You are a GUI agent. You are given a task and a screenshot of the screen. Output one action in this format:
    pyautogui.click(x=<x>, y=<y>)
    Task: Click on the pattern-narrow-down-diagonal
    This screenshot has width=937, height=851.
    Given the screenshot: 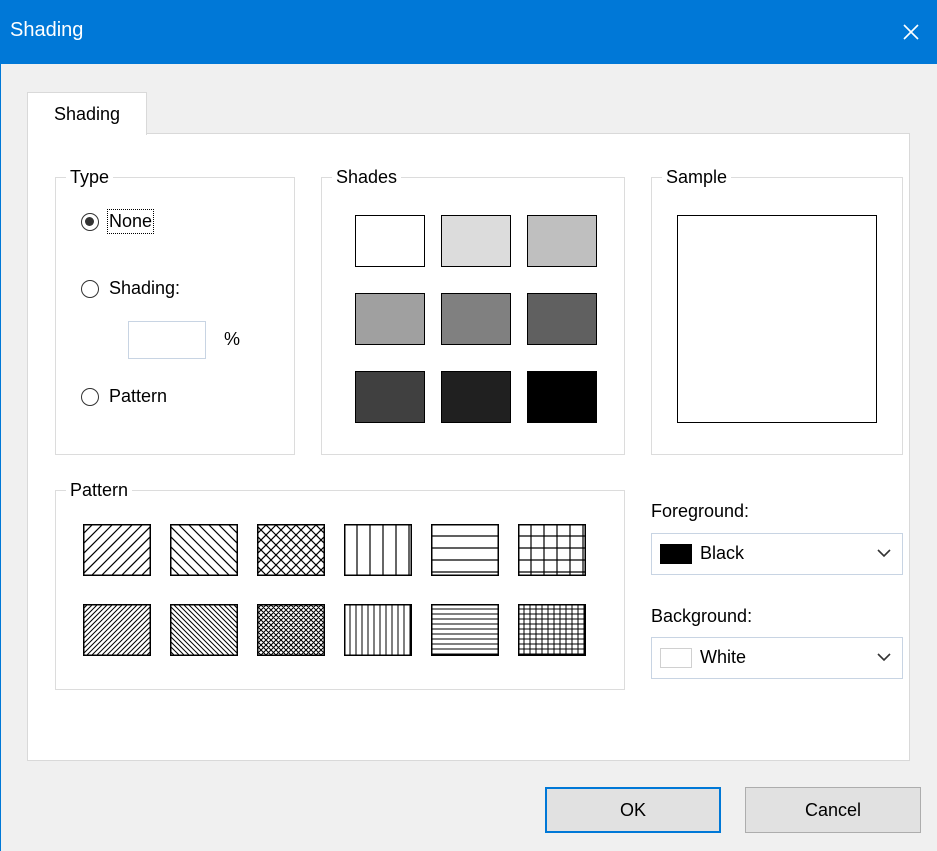 What is the action you would take?
    pyautogui.click(x=204, y=630)
    